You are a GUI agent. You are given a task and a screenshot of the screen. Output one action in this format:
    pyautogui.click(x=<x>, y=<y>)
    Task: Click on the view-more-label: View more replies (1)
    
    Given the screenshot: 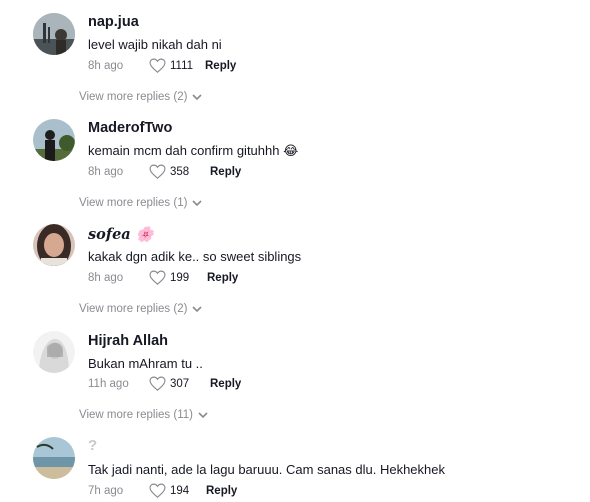 What is the action you would take?
    pyautogui.click(x=133, y=203)
    